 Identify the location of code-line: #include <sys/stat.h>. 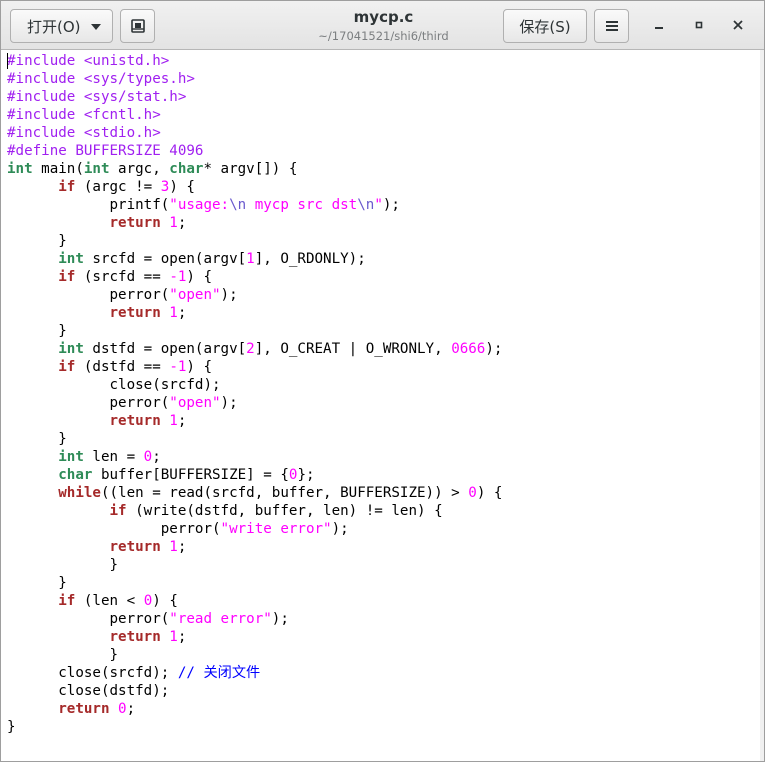
(96, 97).